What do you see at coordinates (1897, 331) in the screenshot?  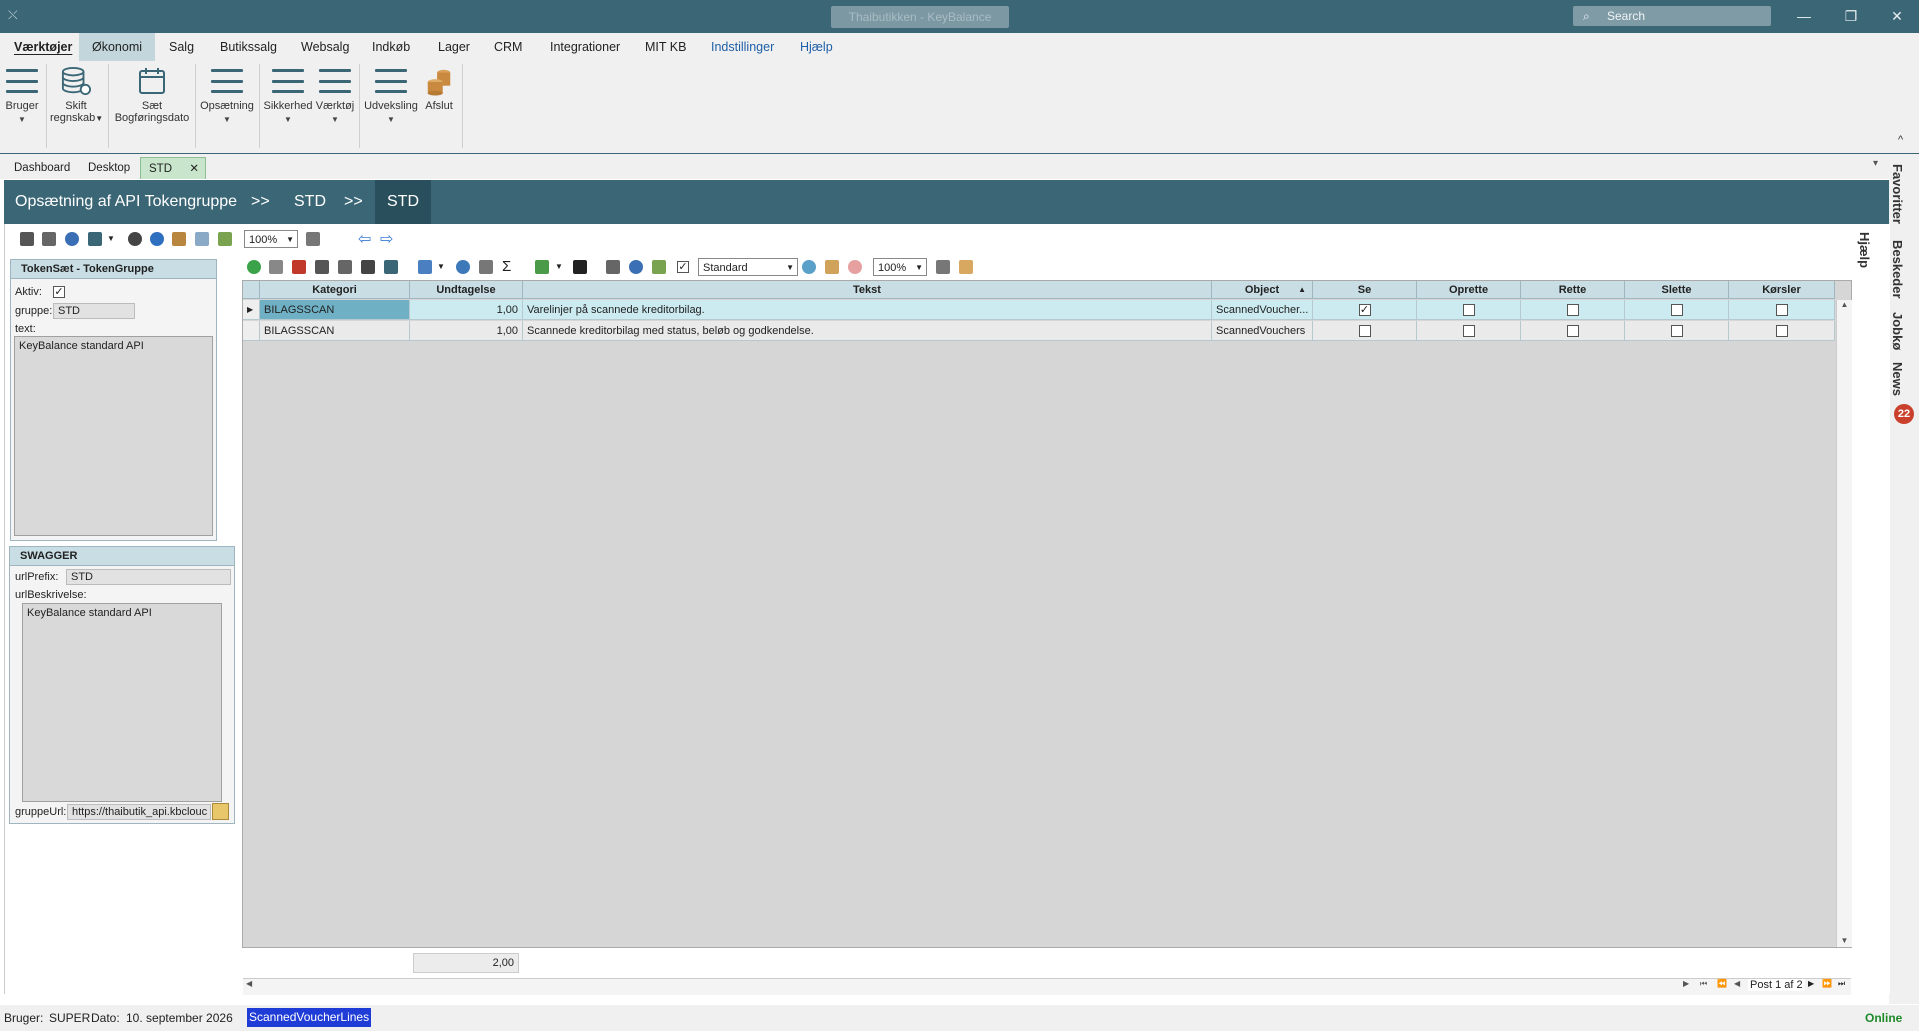 I see `sidebar-tab-jobko: Jobkø` at bounding box center [1897, 331].